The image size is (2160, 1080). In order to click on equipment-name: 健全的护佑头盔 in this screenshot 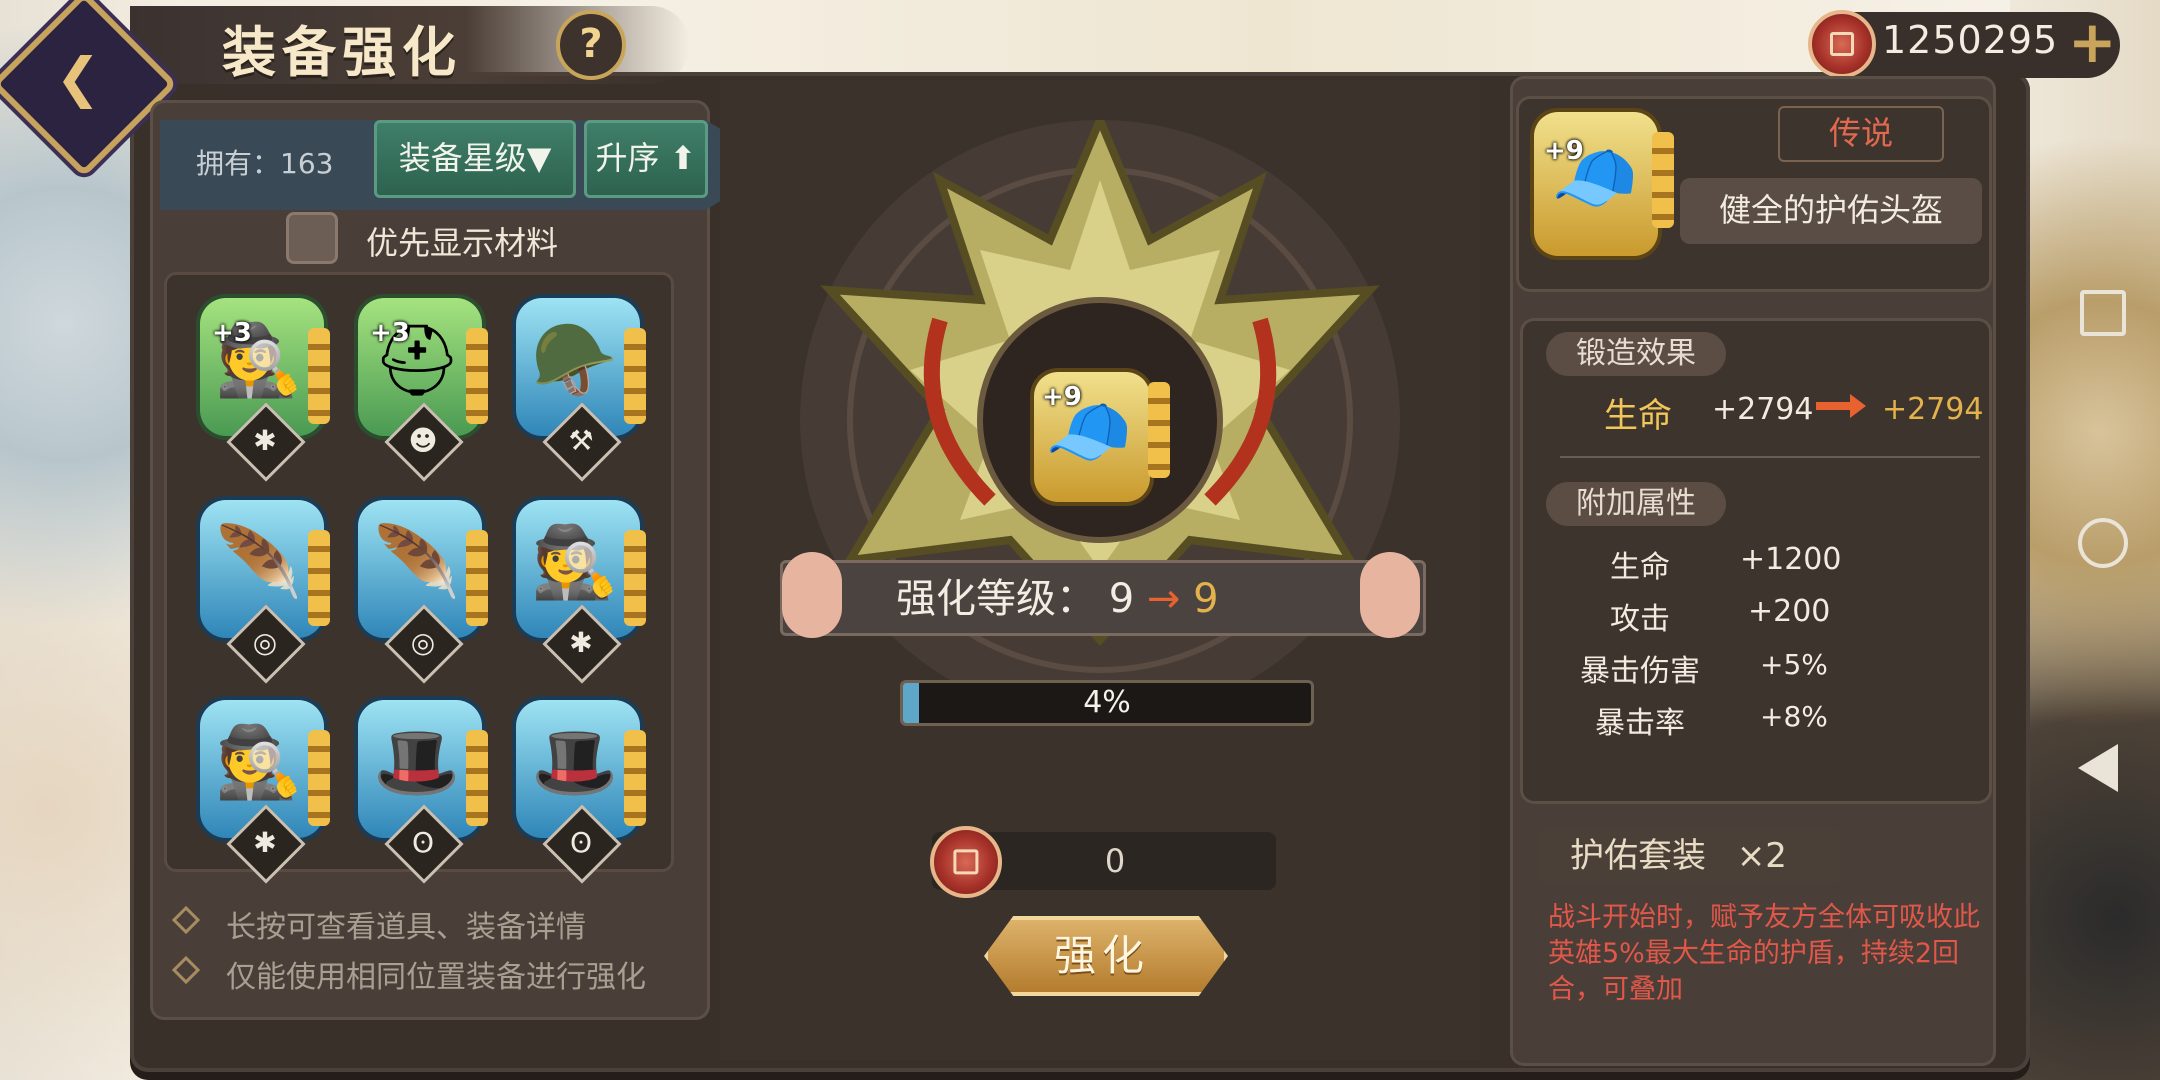, I will do `click(1831, 211)`.